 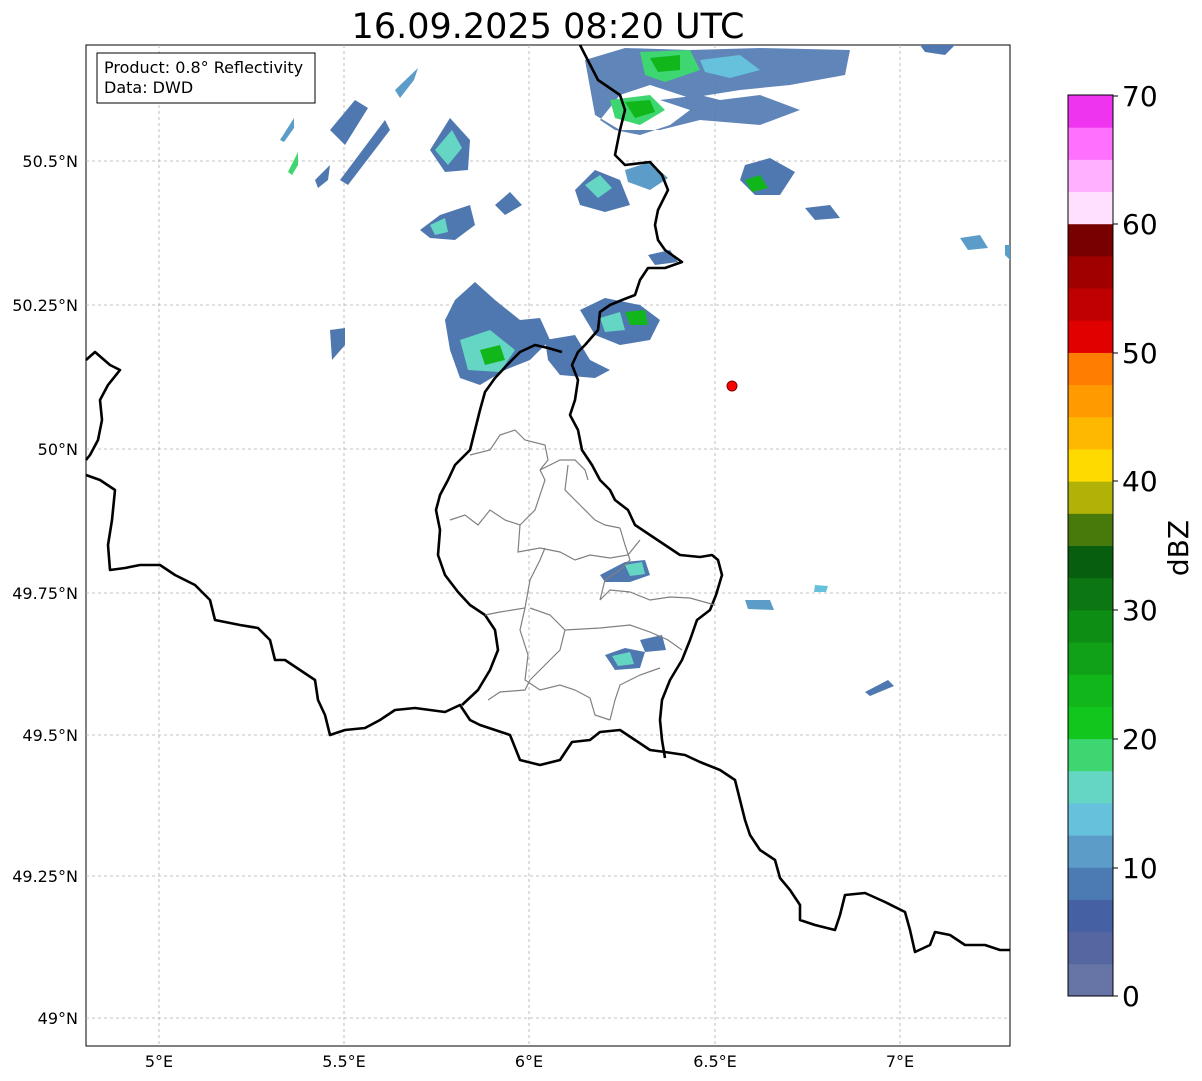 I want to click on colorbar: 0 10 20 30 40 50 60 70 dBZ, so click(x=1131, y=546).